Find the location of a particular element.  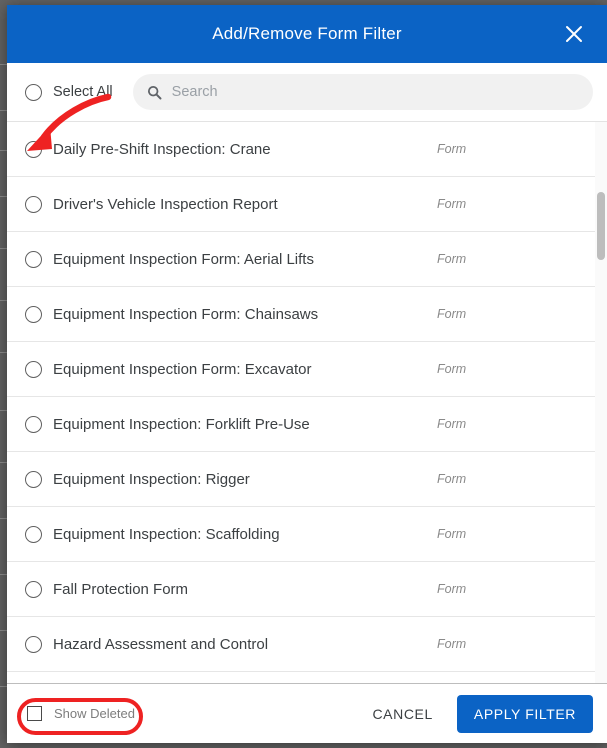

search-field is located at coordinates (362, 92).